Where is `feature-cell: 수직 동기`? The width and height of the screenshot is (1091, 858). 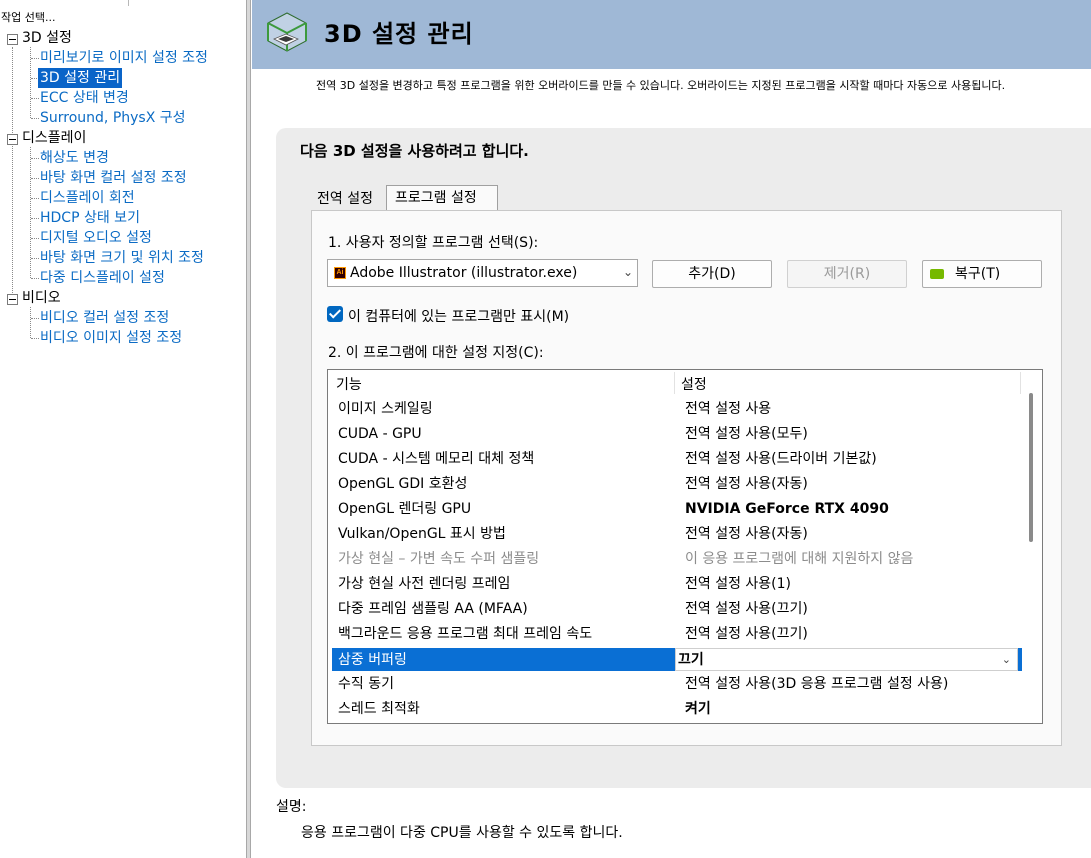 feature-cell: 수직 동기 is located at coordinates (366, 684).